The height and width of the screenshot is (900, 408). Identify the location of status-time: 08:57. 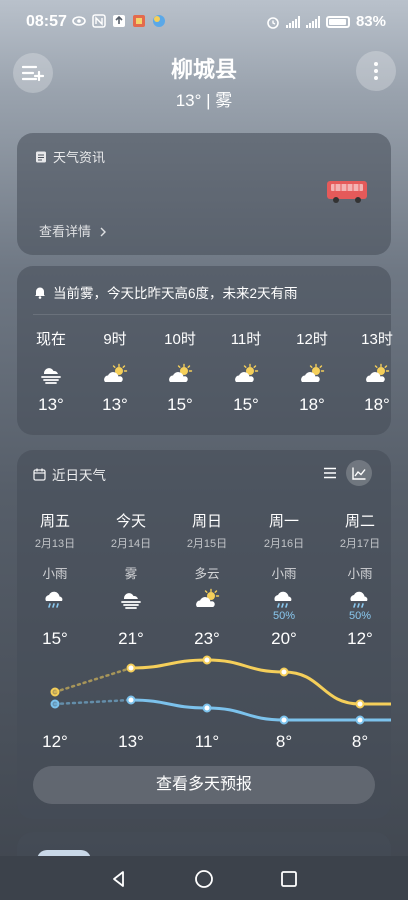
(46, 21).